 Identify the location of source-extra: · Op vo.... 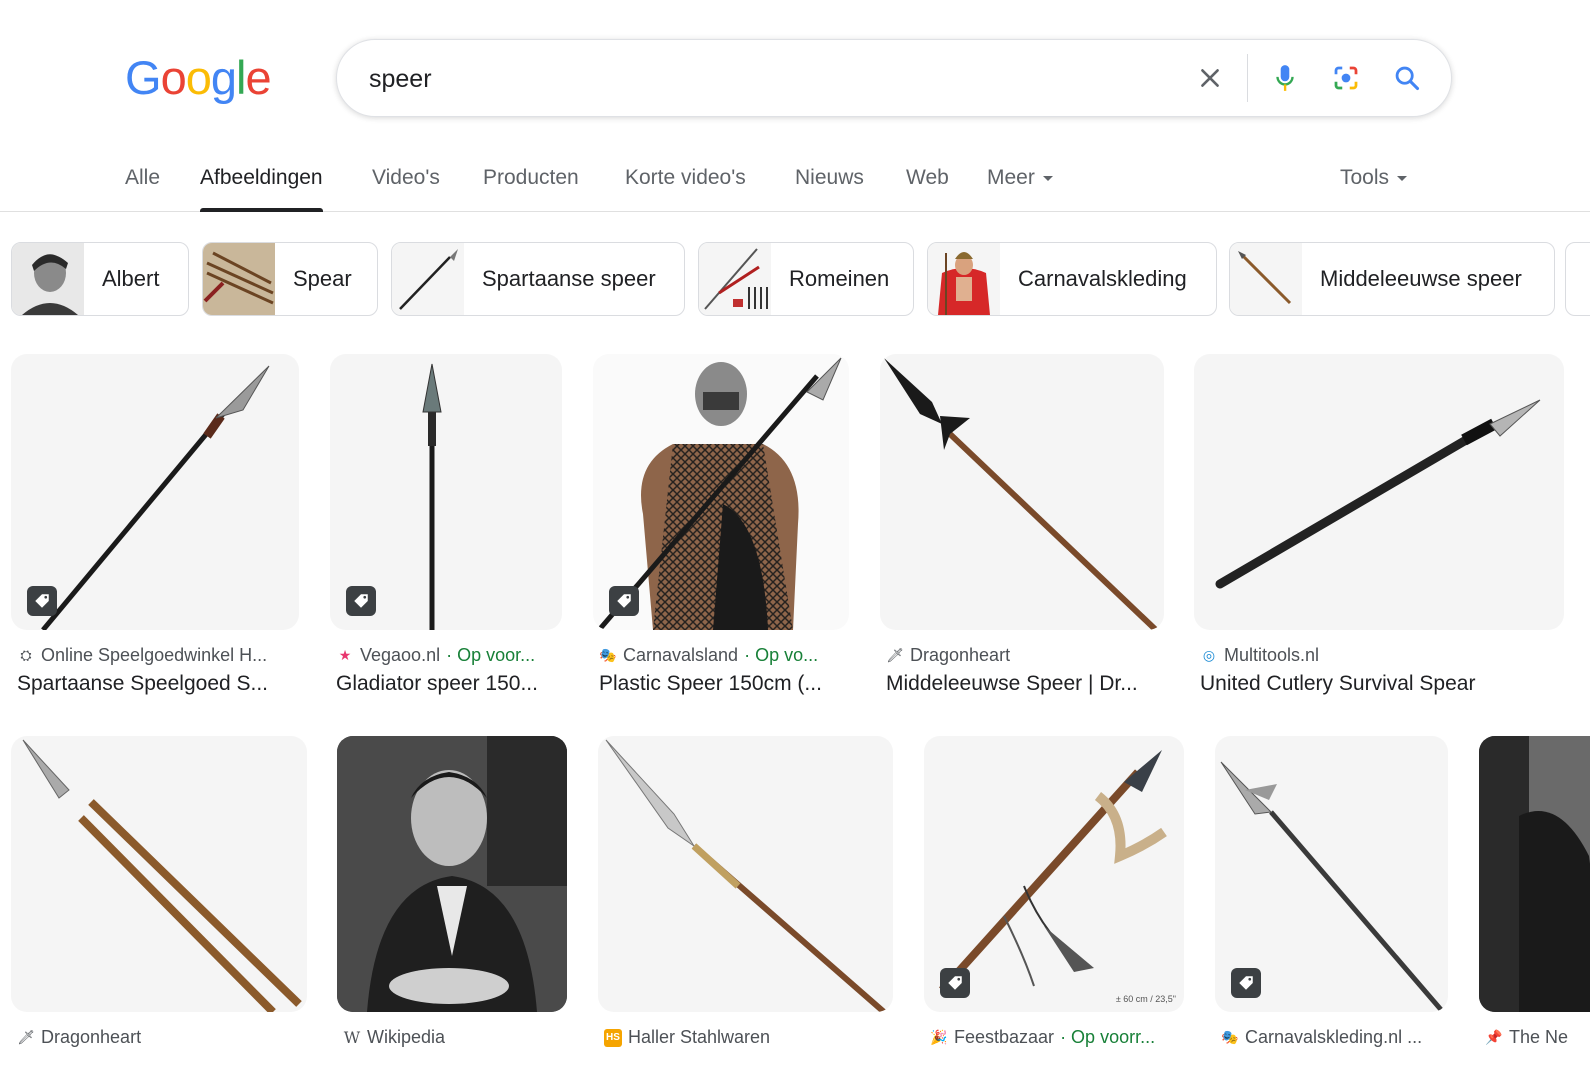
(781, 655).